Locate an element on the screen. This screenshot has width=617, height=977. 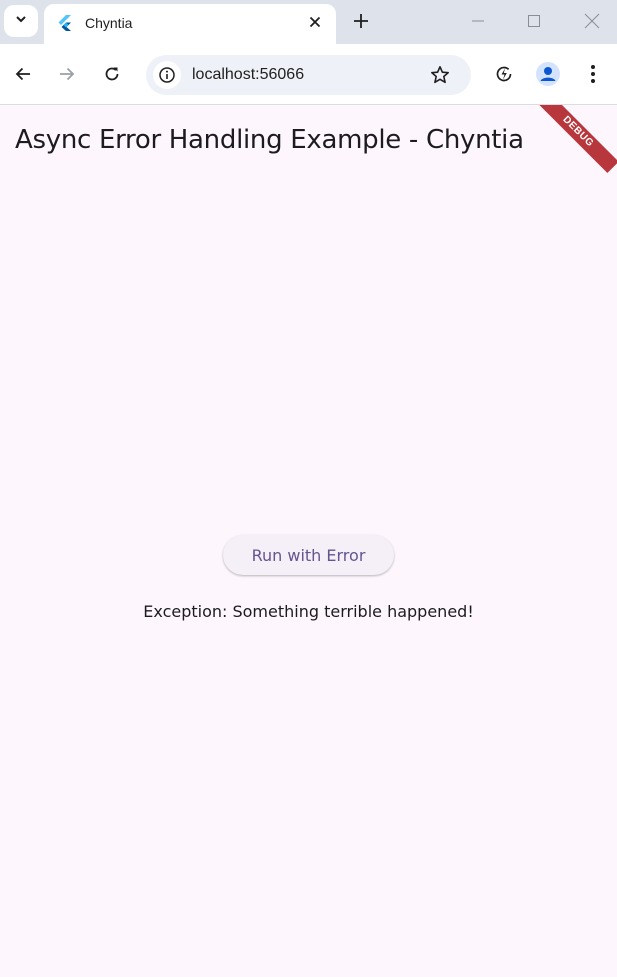
minimize-icon is located at coordinates (478, 21).